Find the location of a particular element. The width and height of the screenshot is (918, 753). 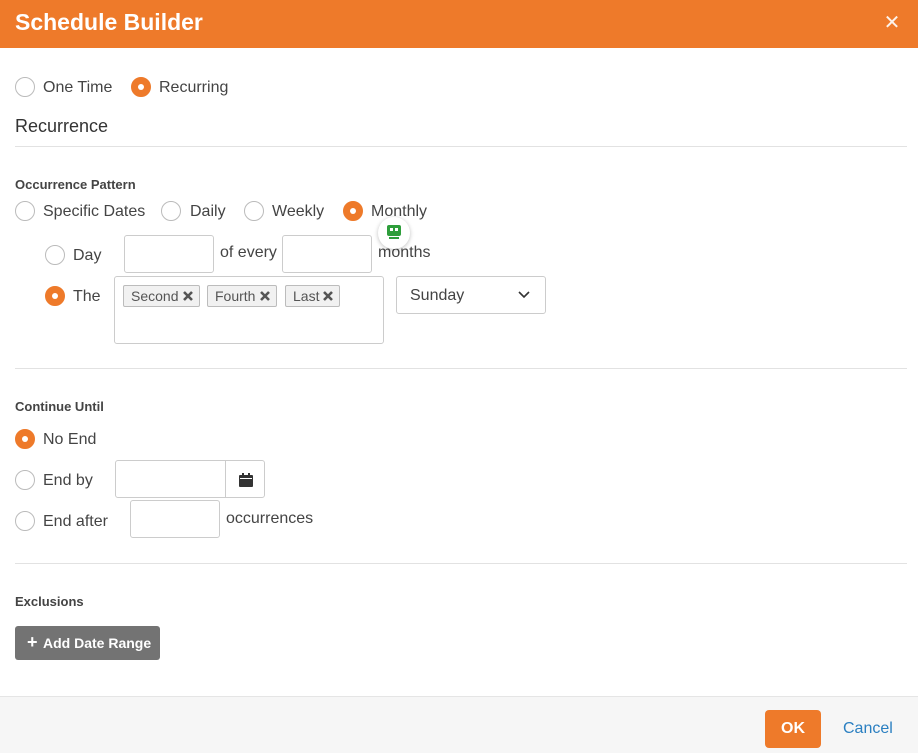

occurrences-label: occurrences is located at coordinates (270, 518).